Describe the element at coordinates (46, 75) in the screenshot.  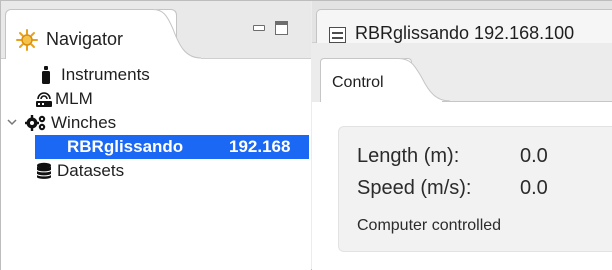
I see `instrument-icon` at that location.